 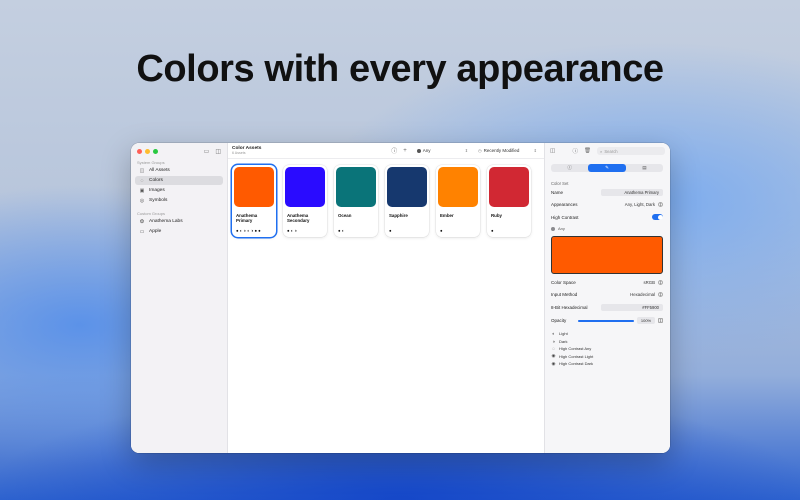 I want to click on colors-icon: ◌, so click(x=142, y=180).